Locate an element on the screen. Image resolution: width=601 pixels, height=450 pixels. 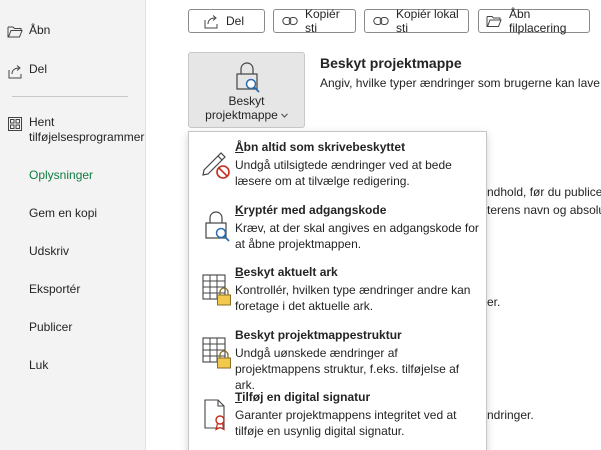
sidebar-item-export: Eksportér is located at coordinates (54, 289).